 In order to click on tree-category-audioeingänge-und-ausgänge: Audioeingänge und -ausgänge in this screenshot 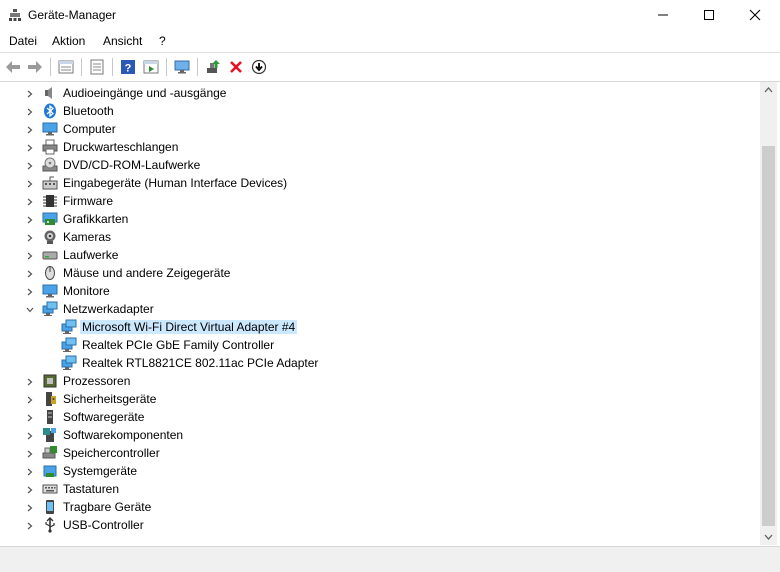, I will do `click(380, 93)`.